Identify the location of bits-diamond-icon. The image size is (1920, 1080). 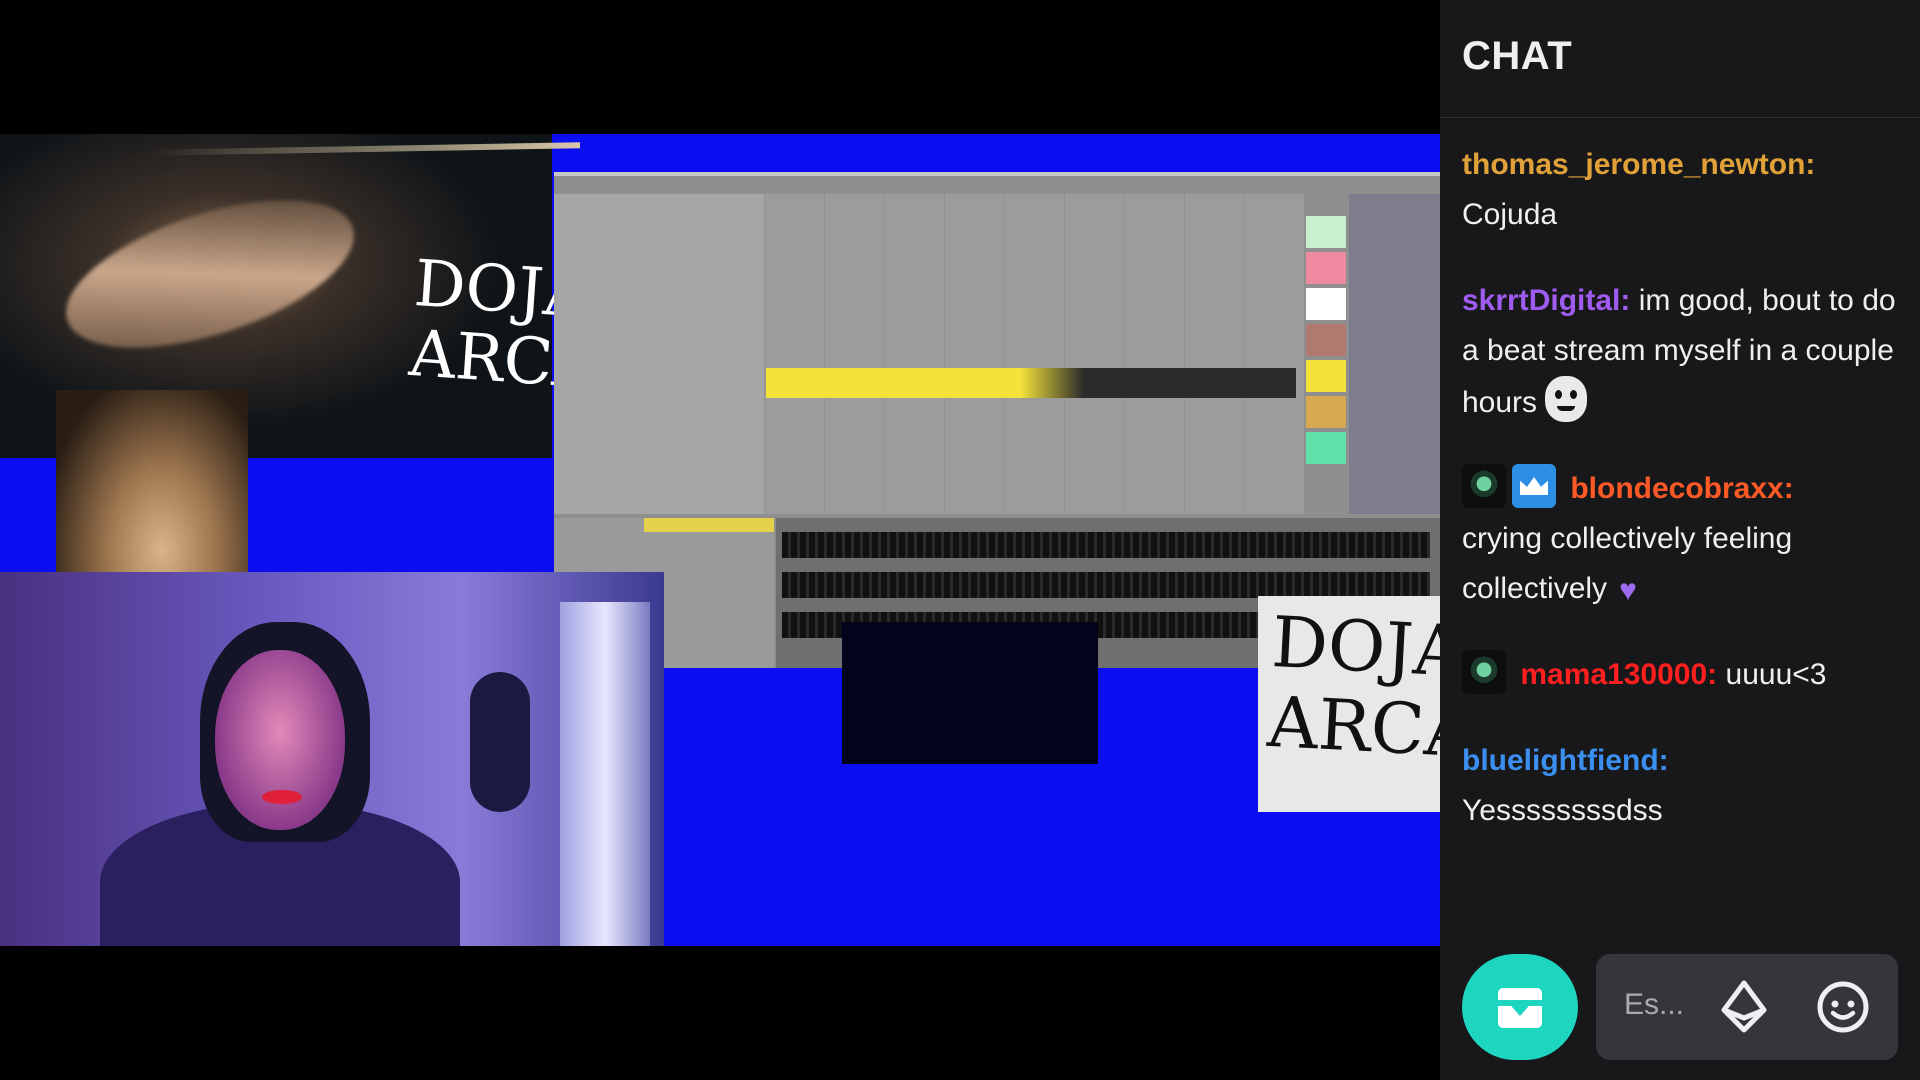
(1744, 1007).